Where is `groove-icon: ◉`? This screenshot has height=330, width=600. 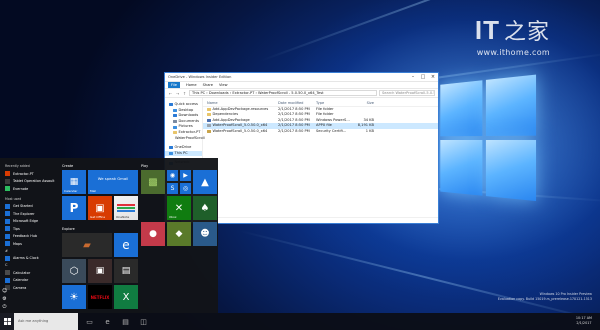 groove-icon: ◉ is located at coordinates (172, 175).